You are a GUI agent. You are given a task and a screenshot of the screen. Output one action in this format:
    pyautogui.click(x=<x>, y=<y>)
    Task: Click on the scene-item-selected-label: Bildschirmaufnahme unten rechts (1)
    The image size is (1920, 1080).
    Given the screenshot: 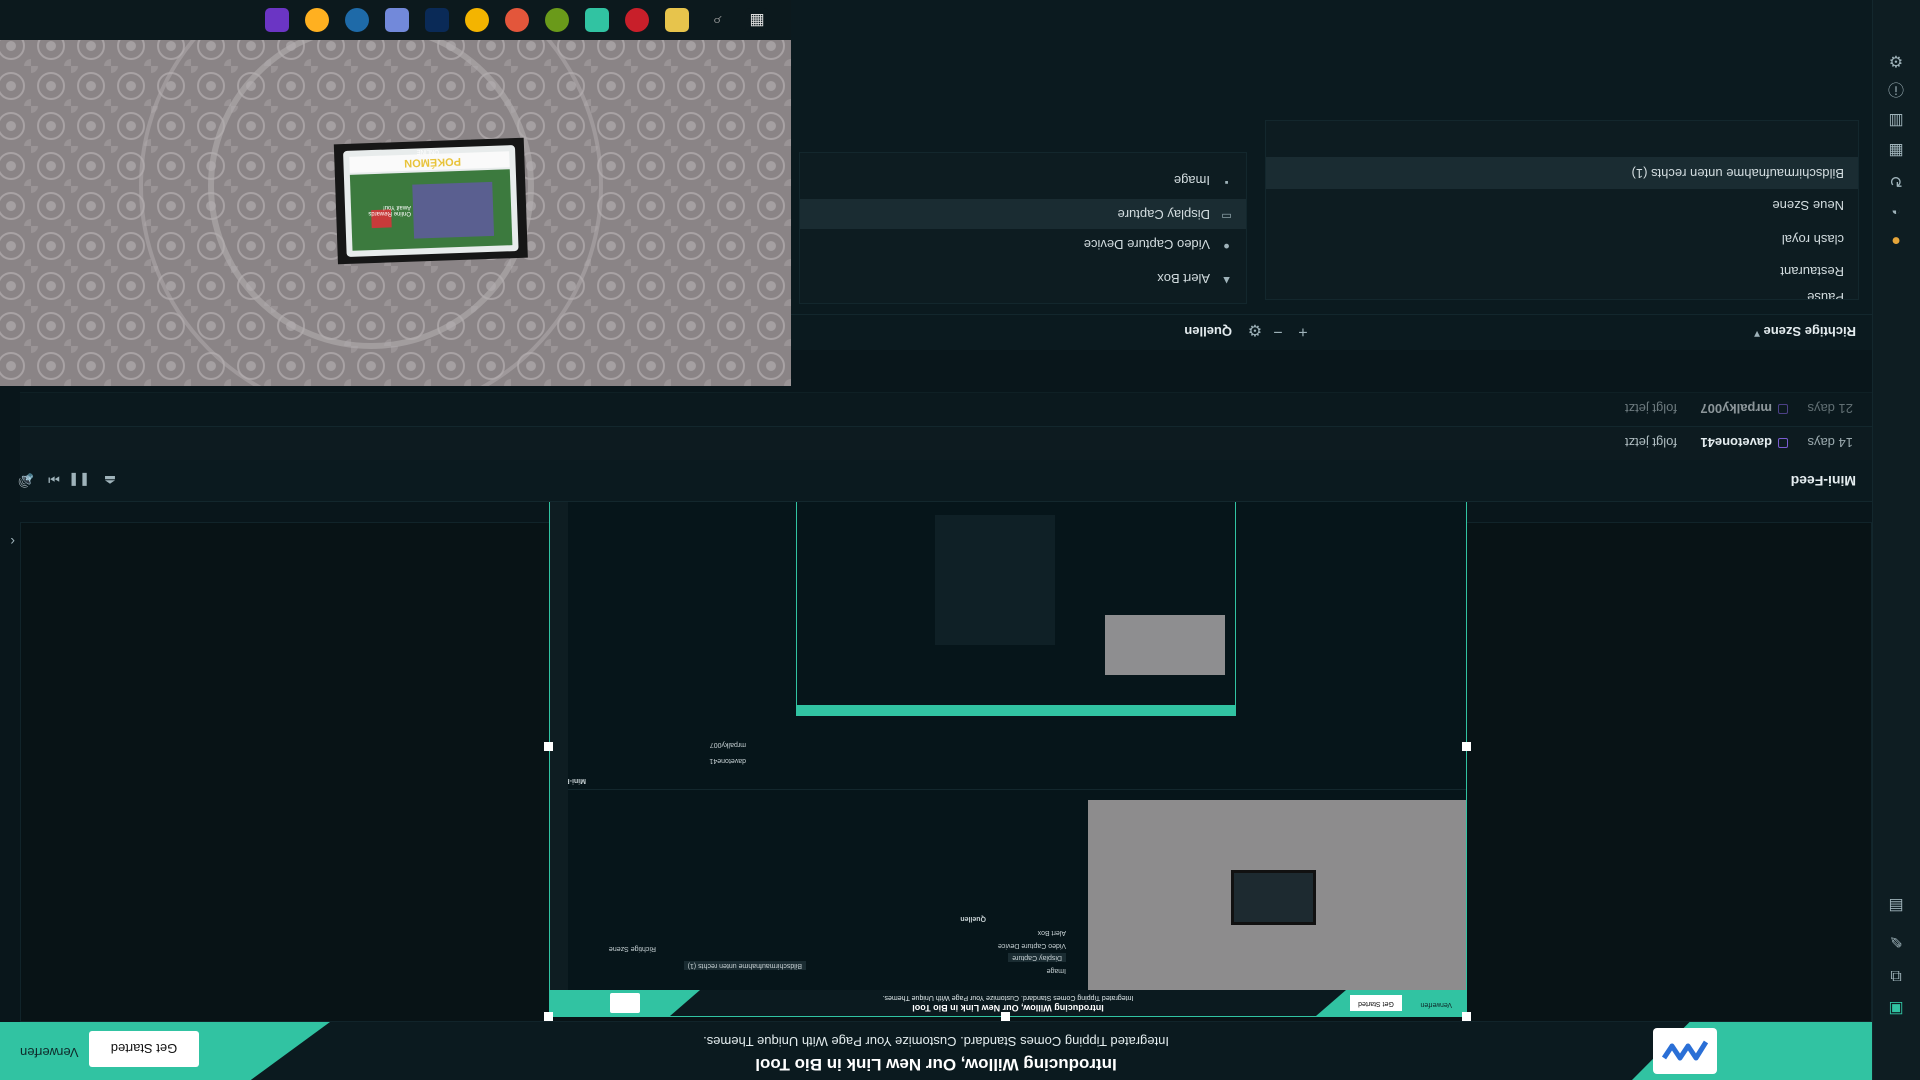 What is the action you would take?
    pyautogui.click(x=1738, y=173)
    